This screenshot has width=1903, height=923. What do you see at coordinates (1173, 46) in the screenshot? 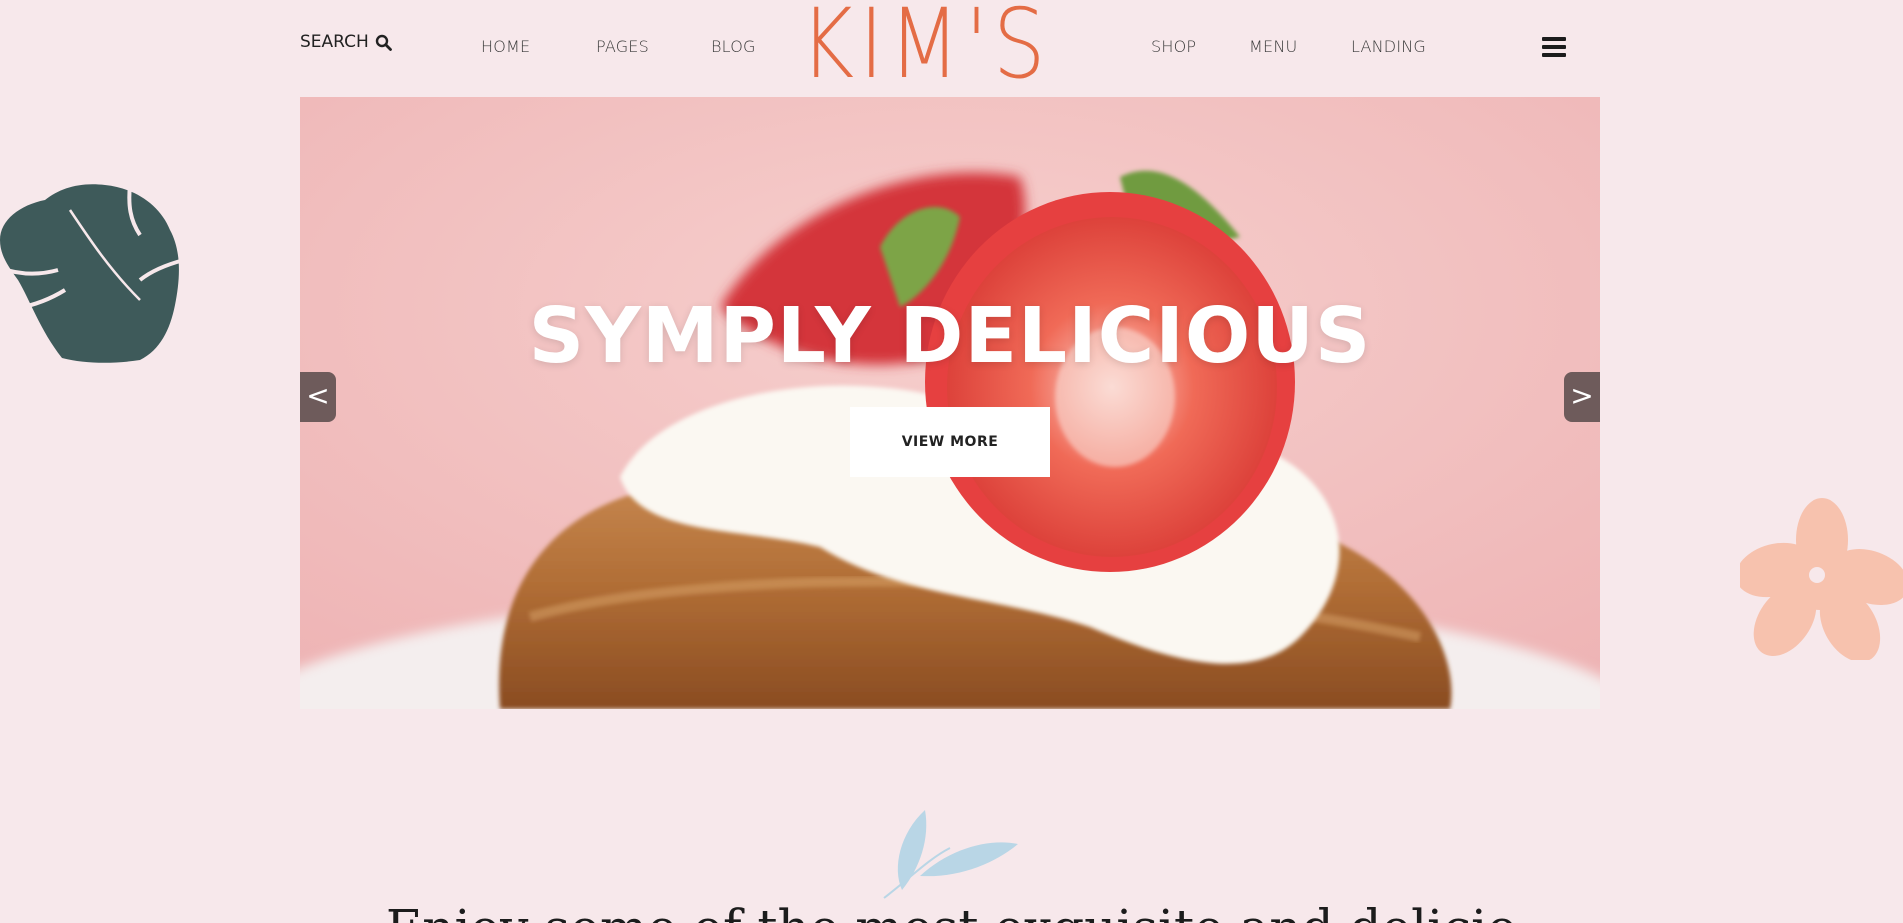
I see `nav-shop: SHOP` at bounding box center [1173, 46].